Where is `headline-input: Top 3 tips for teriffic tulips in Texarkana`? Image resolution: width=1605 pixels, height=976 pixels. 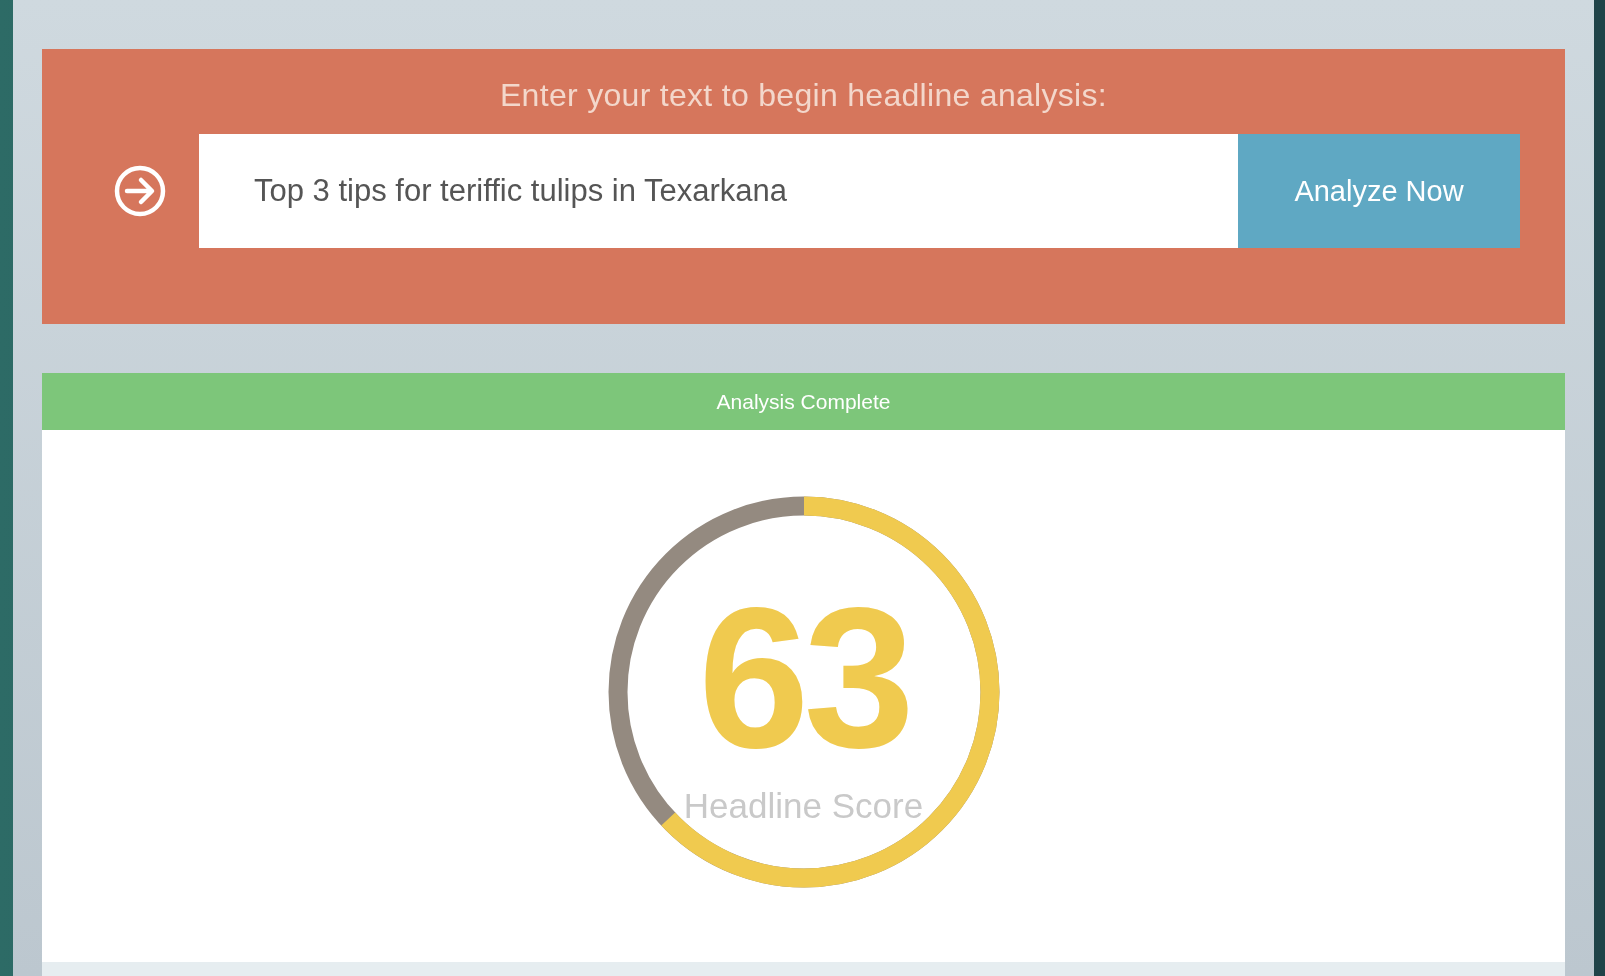
headline-input: Top 3 tips for teriffic tulips in Texarkana is located at coordinates (718, 191).